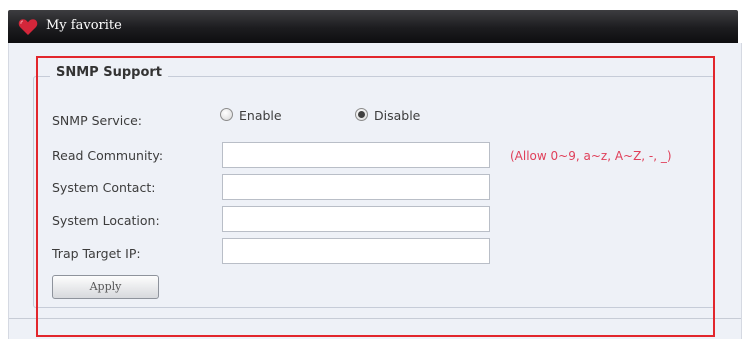 The width and height of the screenshot is (748, 343). I want to click on trap-target-ip-label: Trap Target IP:, so click(96, 253).